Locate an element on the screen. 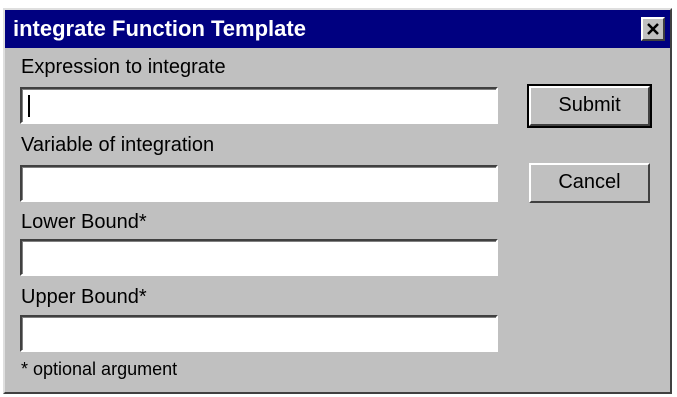 This screenshot has width=677, height=397. lower-bound-input is located at coordinates (259, 257).